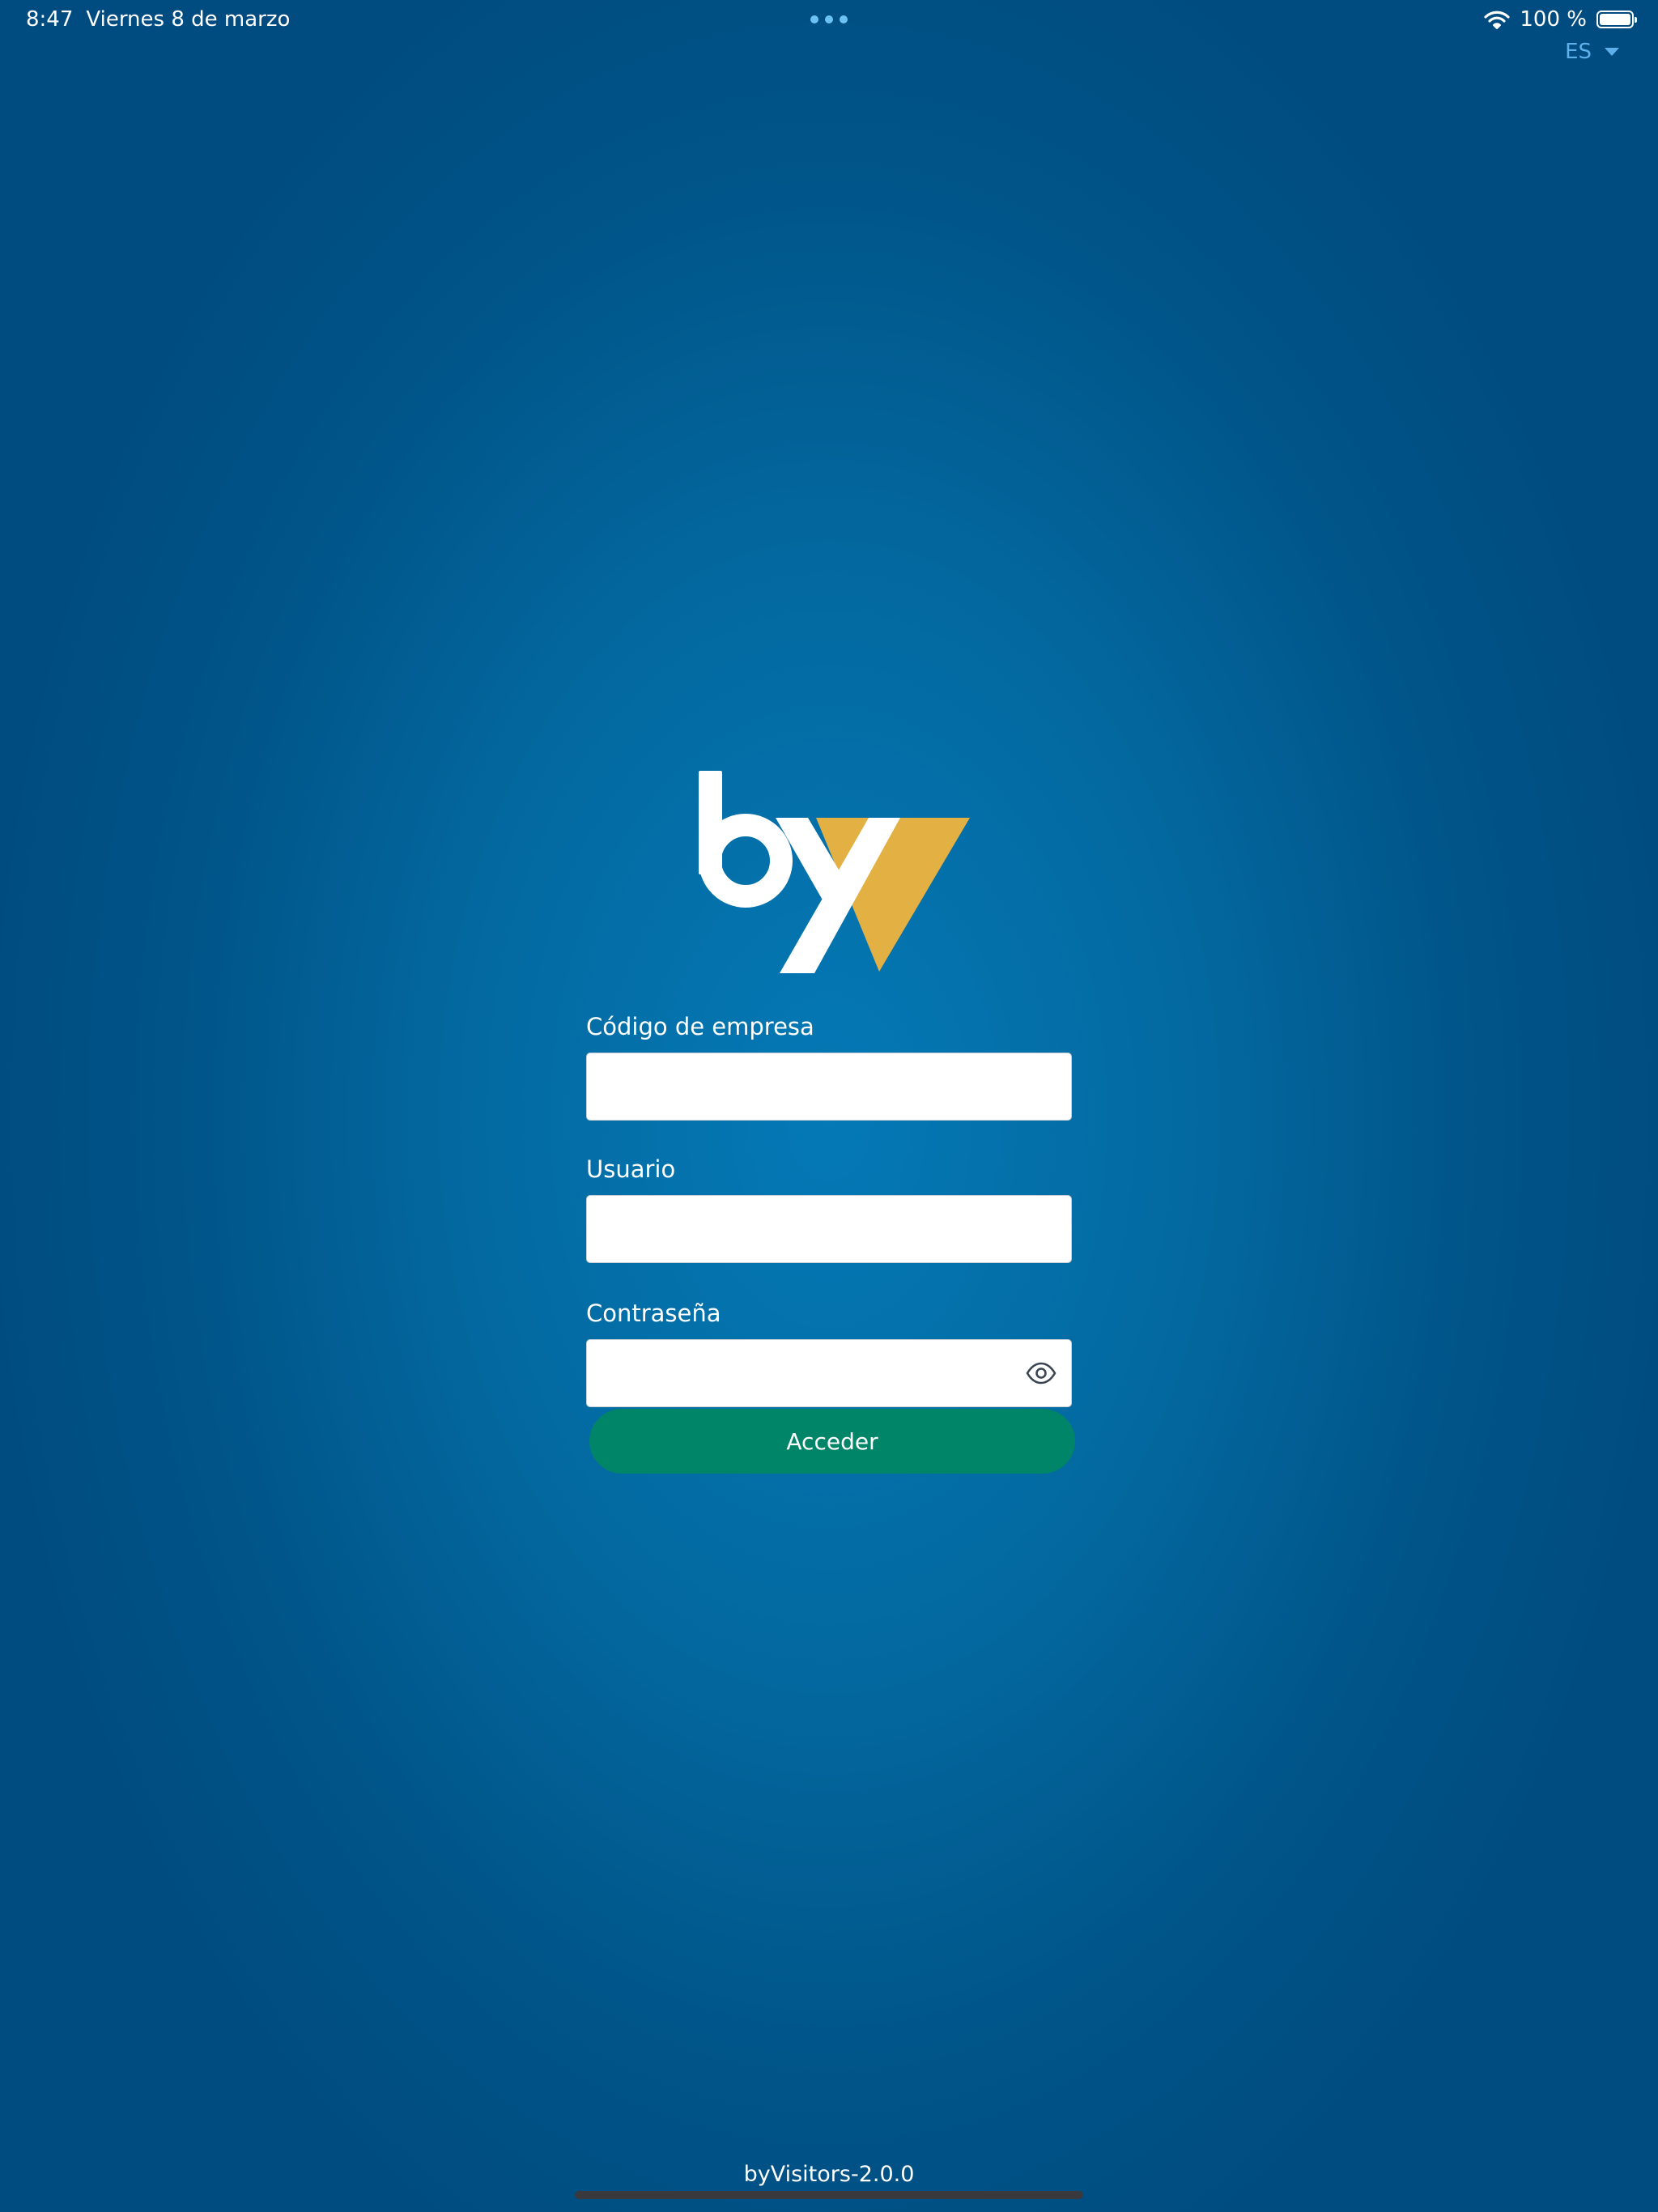  I want to click on status-time: 8:47, so click(50, 19).